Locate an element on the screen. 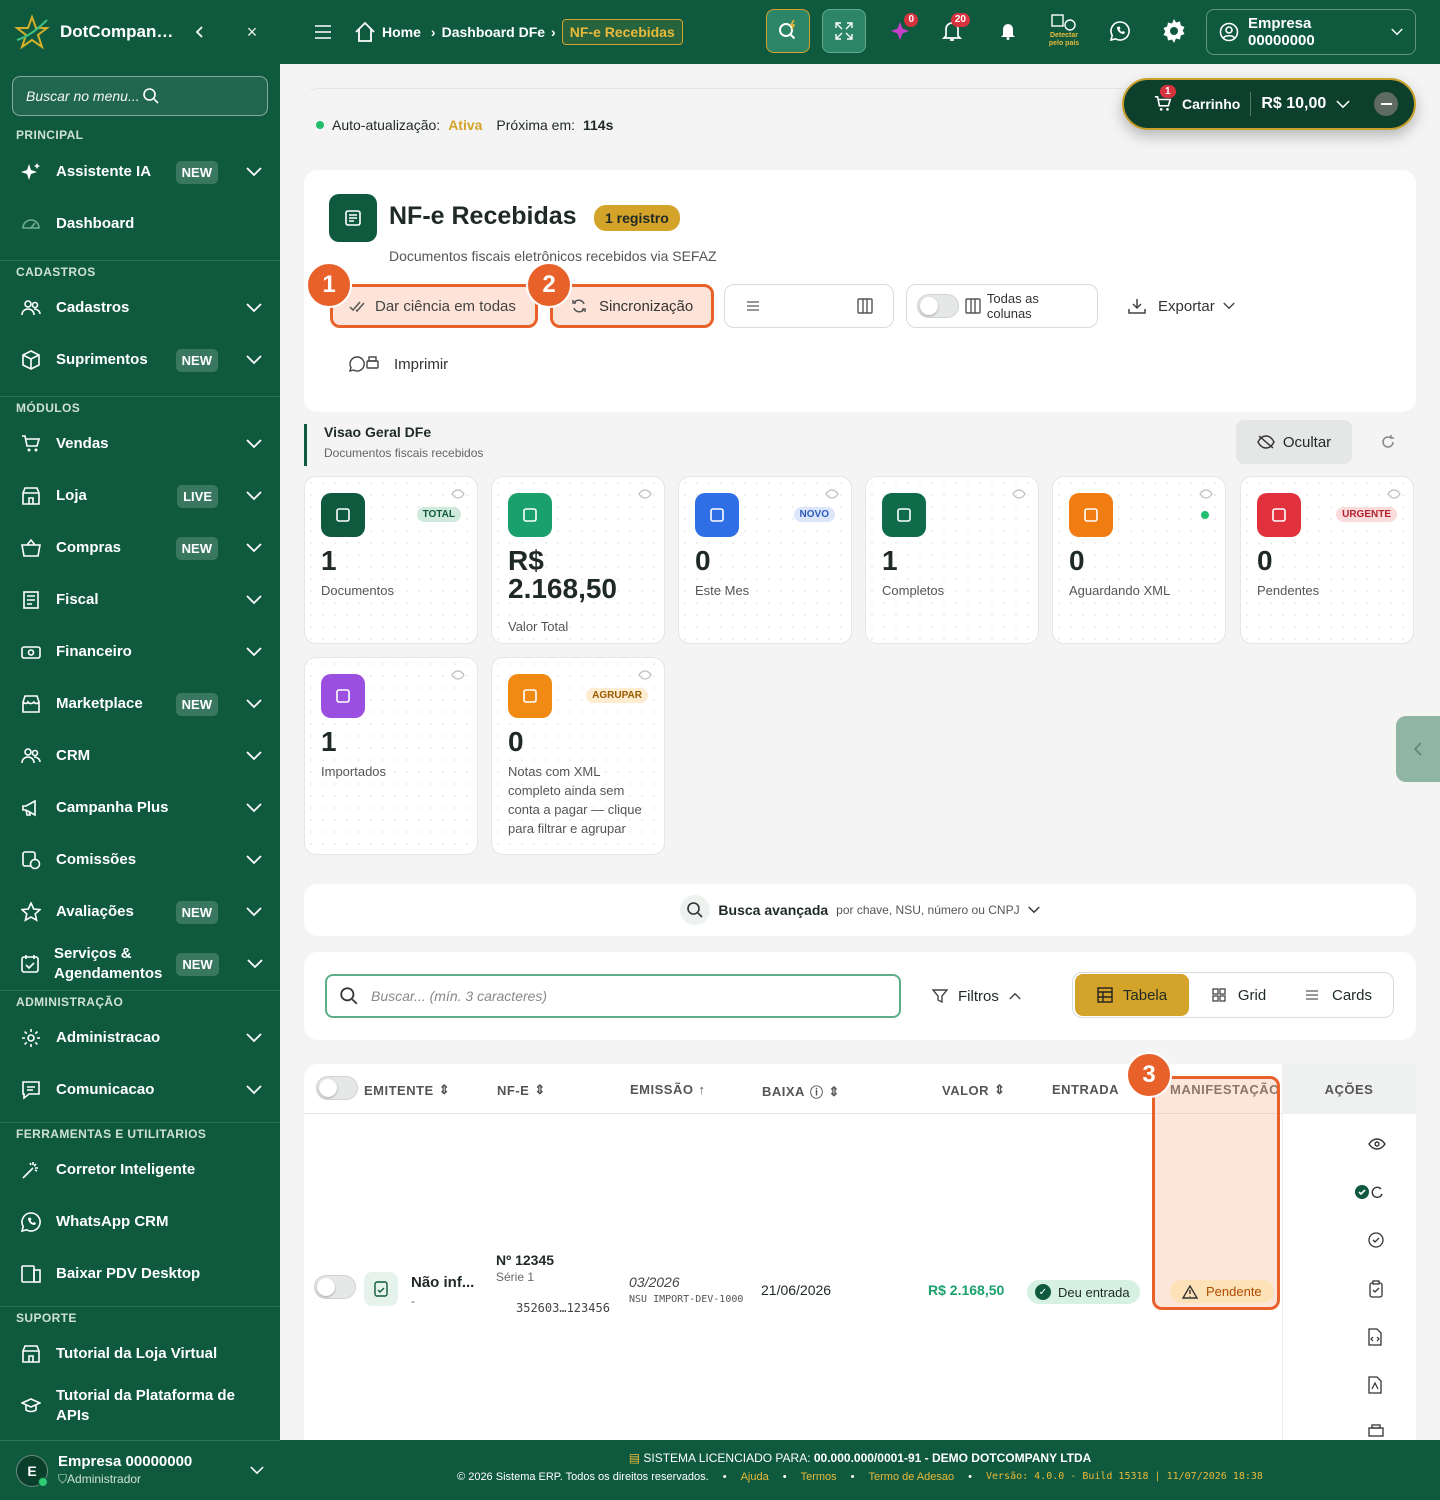  xml-file-icon is located at coordinates (1375, 1337).